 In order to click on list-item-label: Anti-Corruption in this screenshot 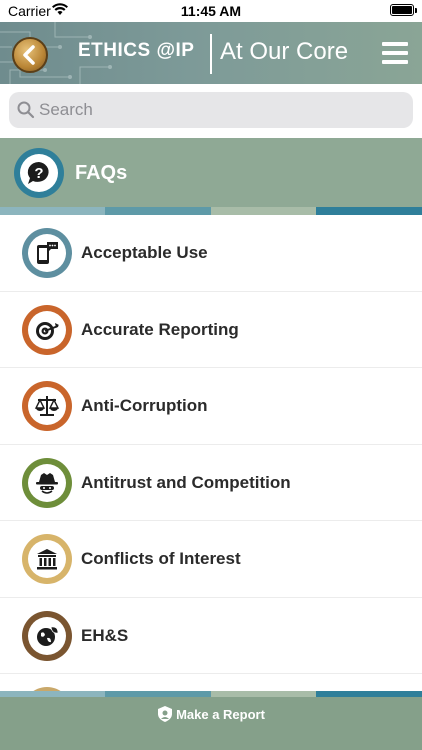, I will do `click(144, 405)`.